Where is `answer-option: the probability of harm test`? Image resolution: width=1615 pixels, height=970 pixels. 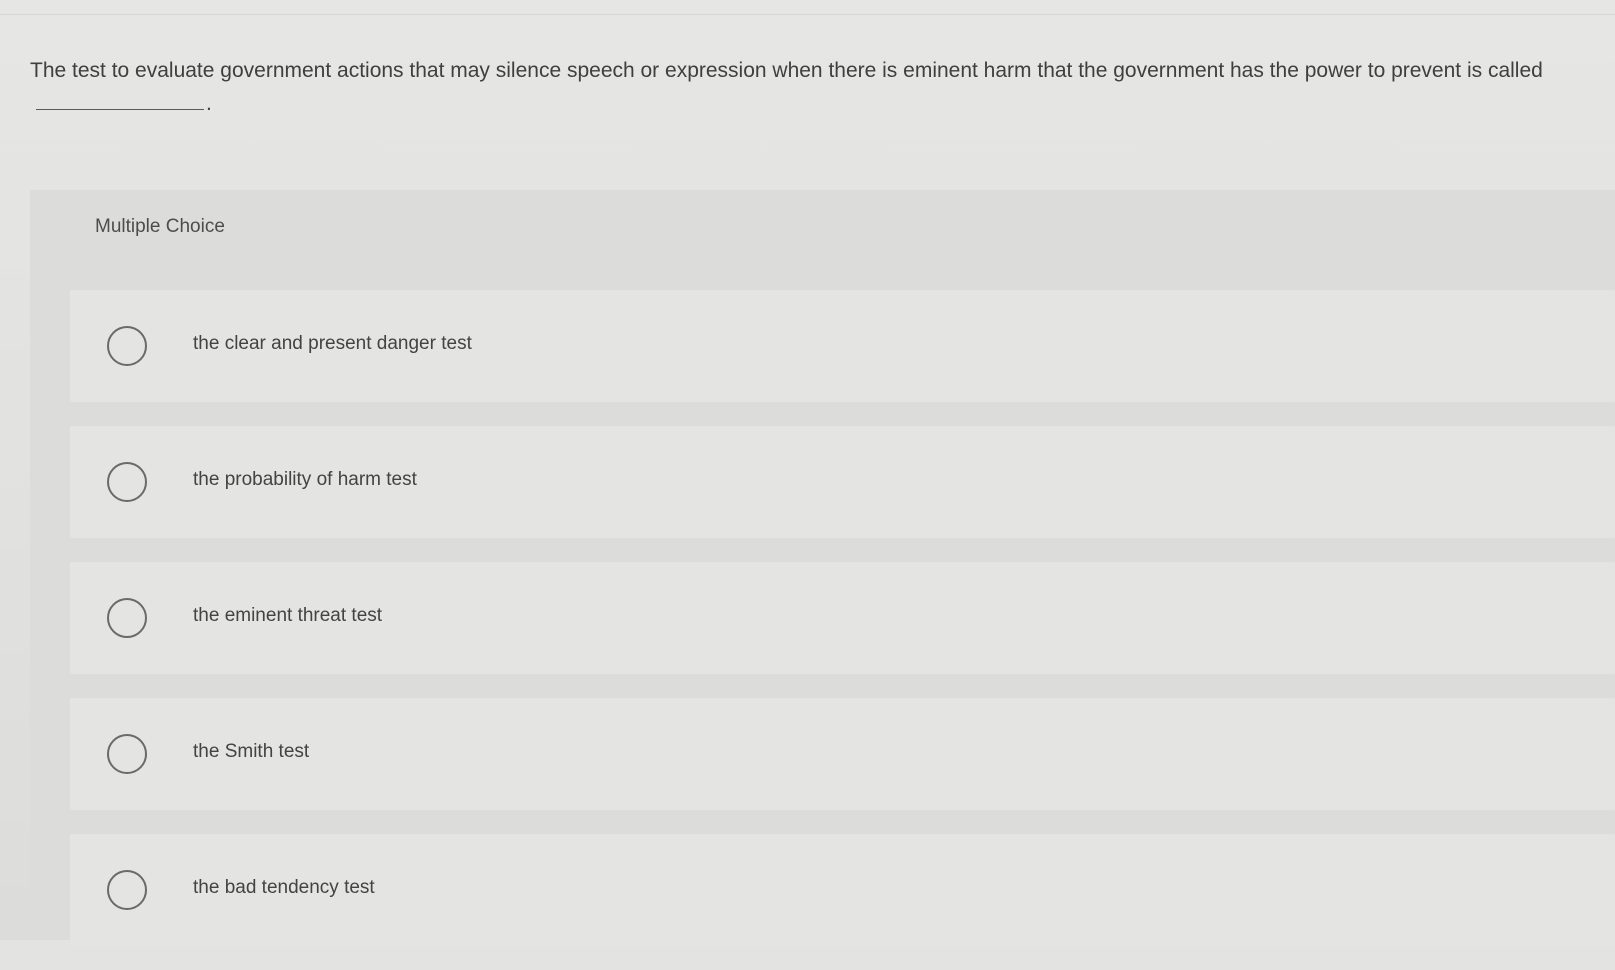 answer-option: the probability of harm test is located at coordinates (842, 482).